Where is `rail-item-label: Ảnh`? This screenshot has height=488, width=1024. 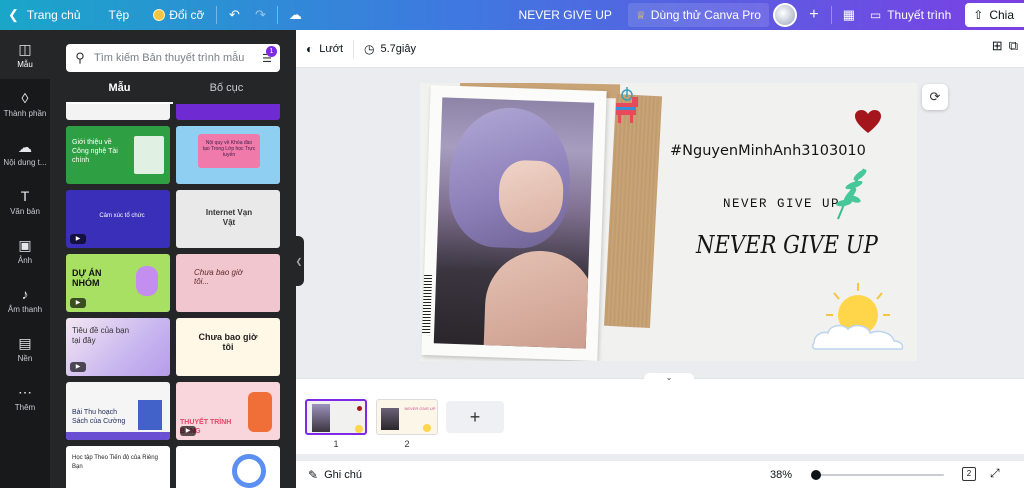
rail-item-label: Ảnh is located at coordinates (25, 260).